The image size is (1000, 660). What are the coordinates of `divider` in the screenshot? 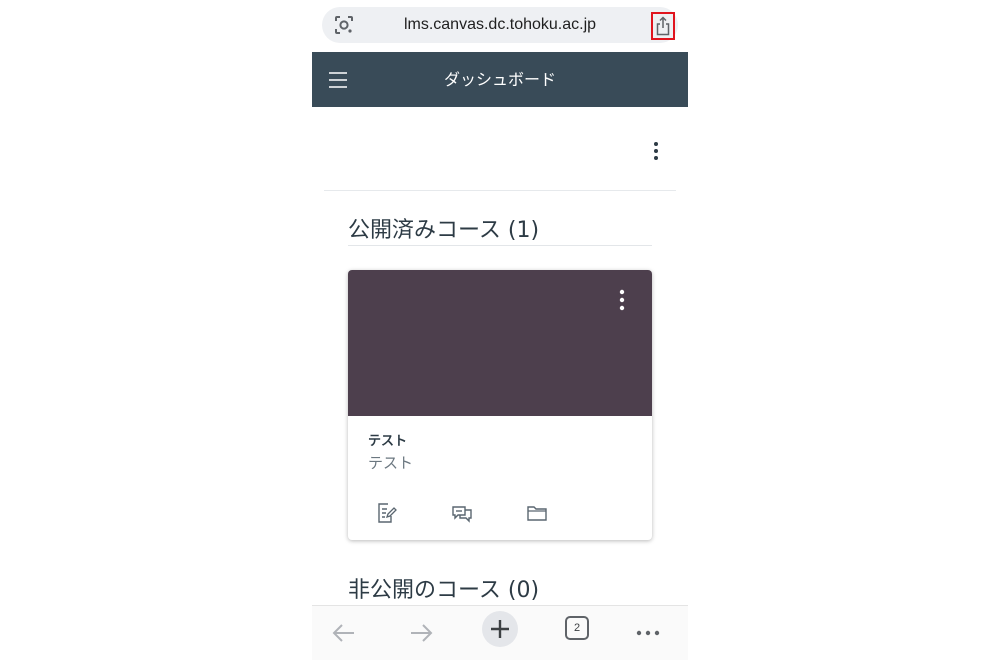 It's located at (500, 190).